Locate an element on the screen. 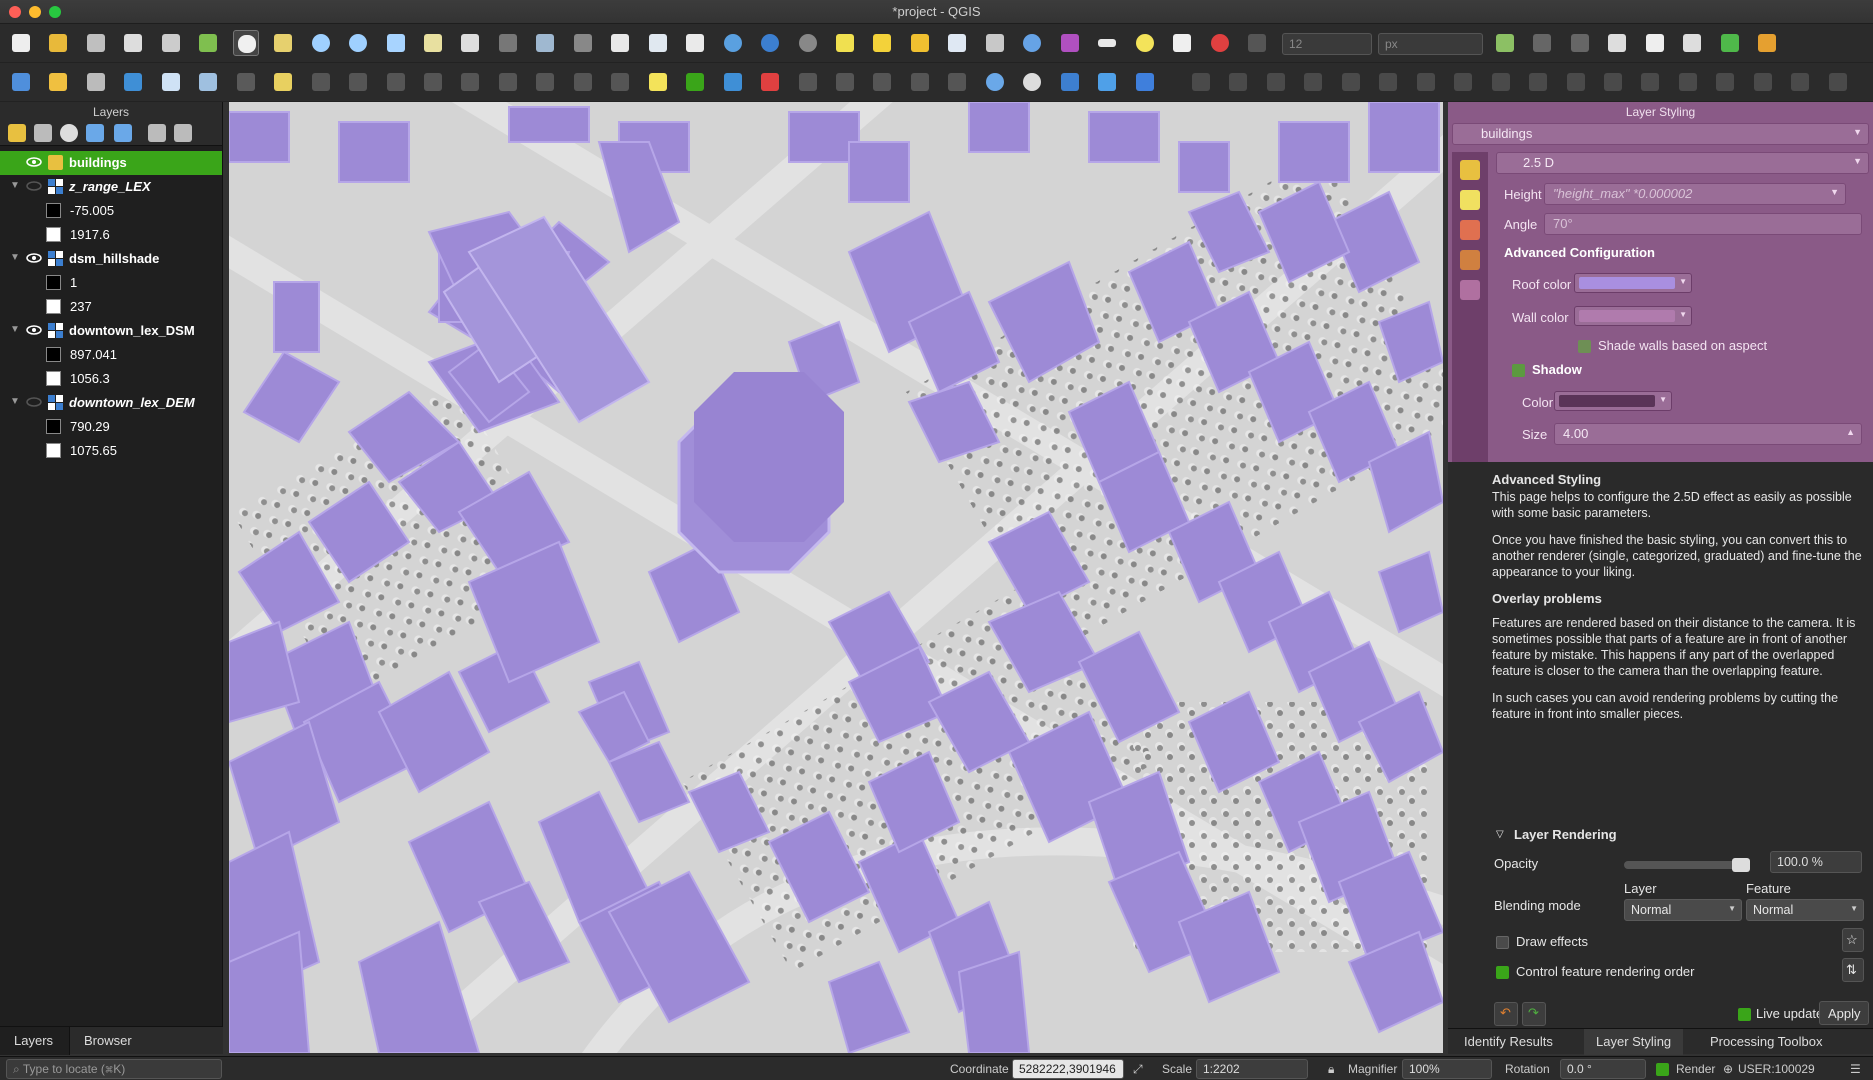  select-by-value-icon is located at coordinates (882, 43).